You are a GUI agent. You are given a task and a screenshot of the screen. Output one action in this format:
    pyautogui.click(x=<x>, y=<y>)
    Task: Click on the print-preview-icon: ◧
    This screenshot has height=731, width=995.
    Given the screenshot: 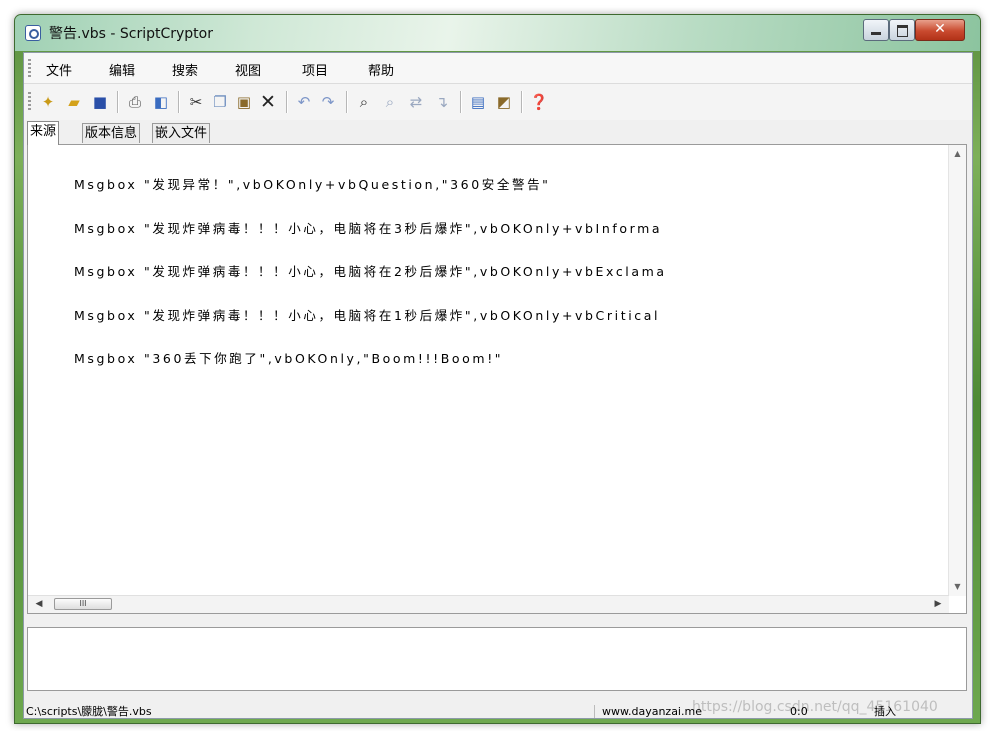 What is the action you would take?
    pyautogui.click(x=161, y=102)
    